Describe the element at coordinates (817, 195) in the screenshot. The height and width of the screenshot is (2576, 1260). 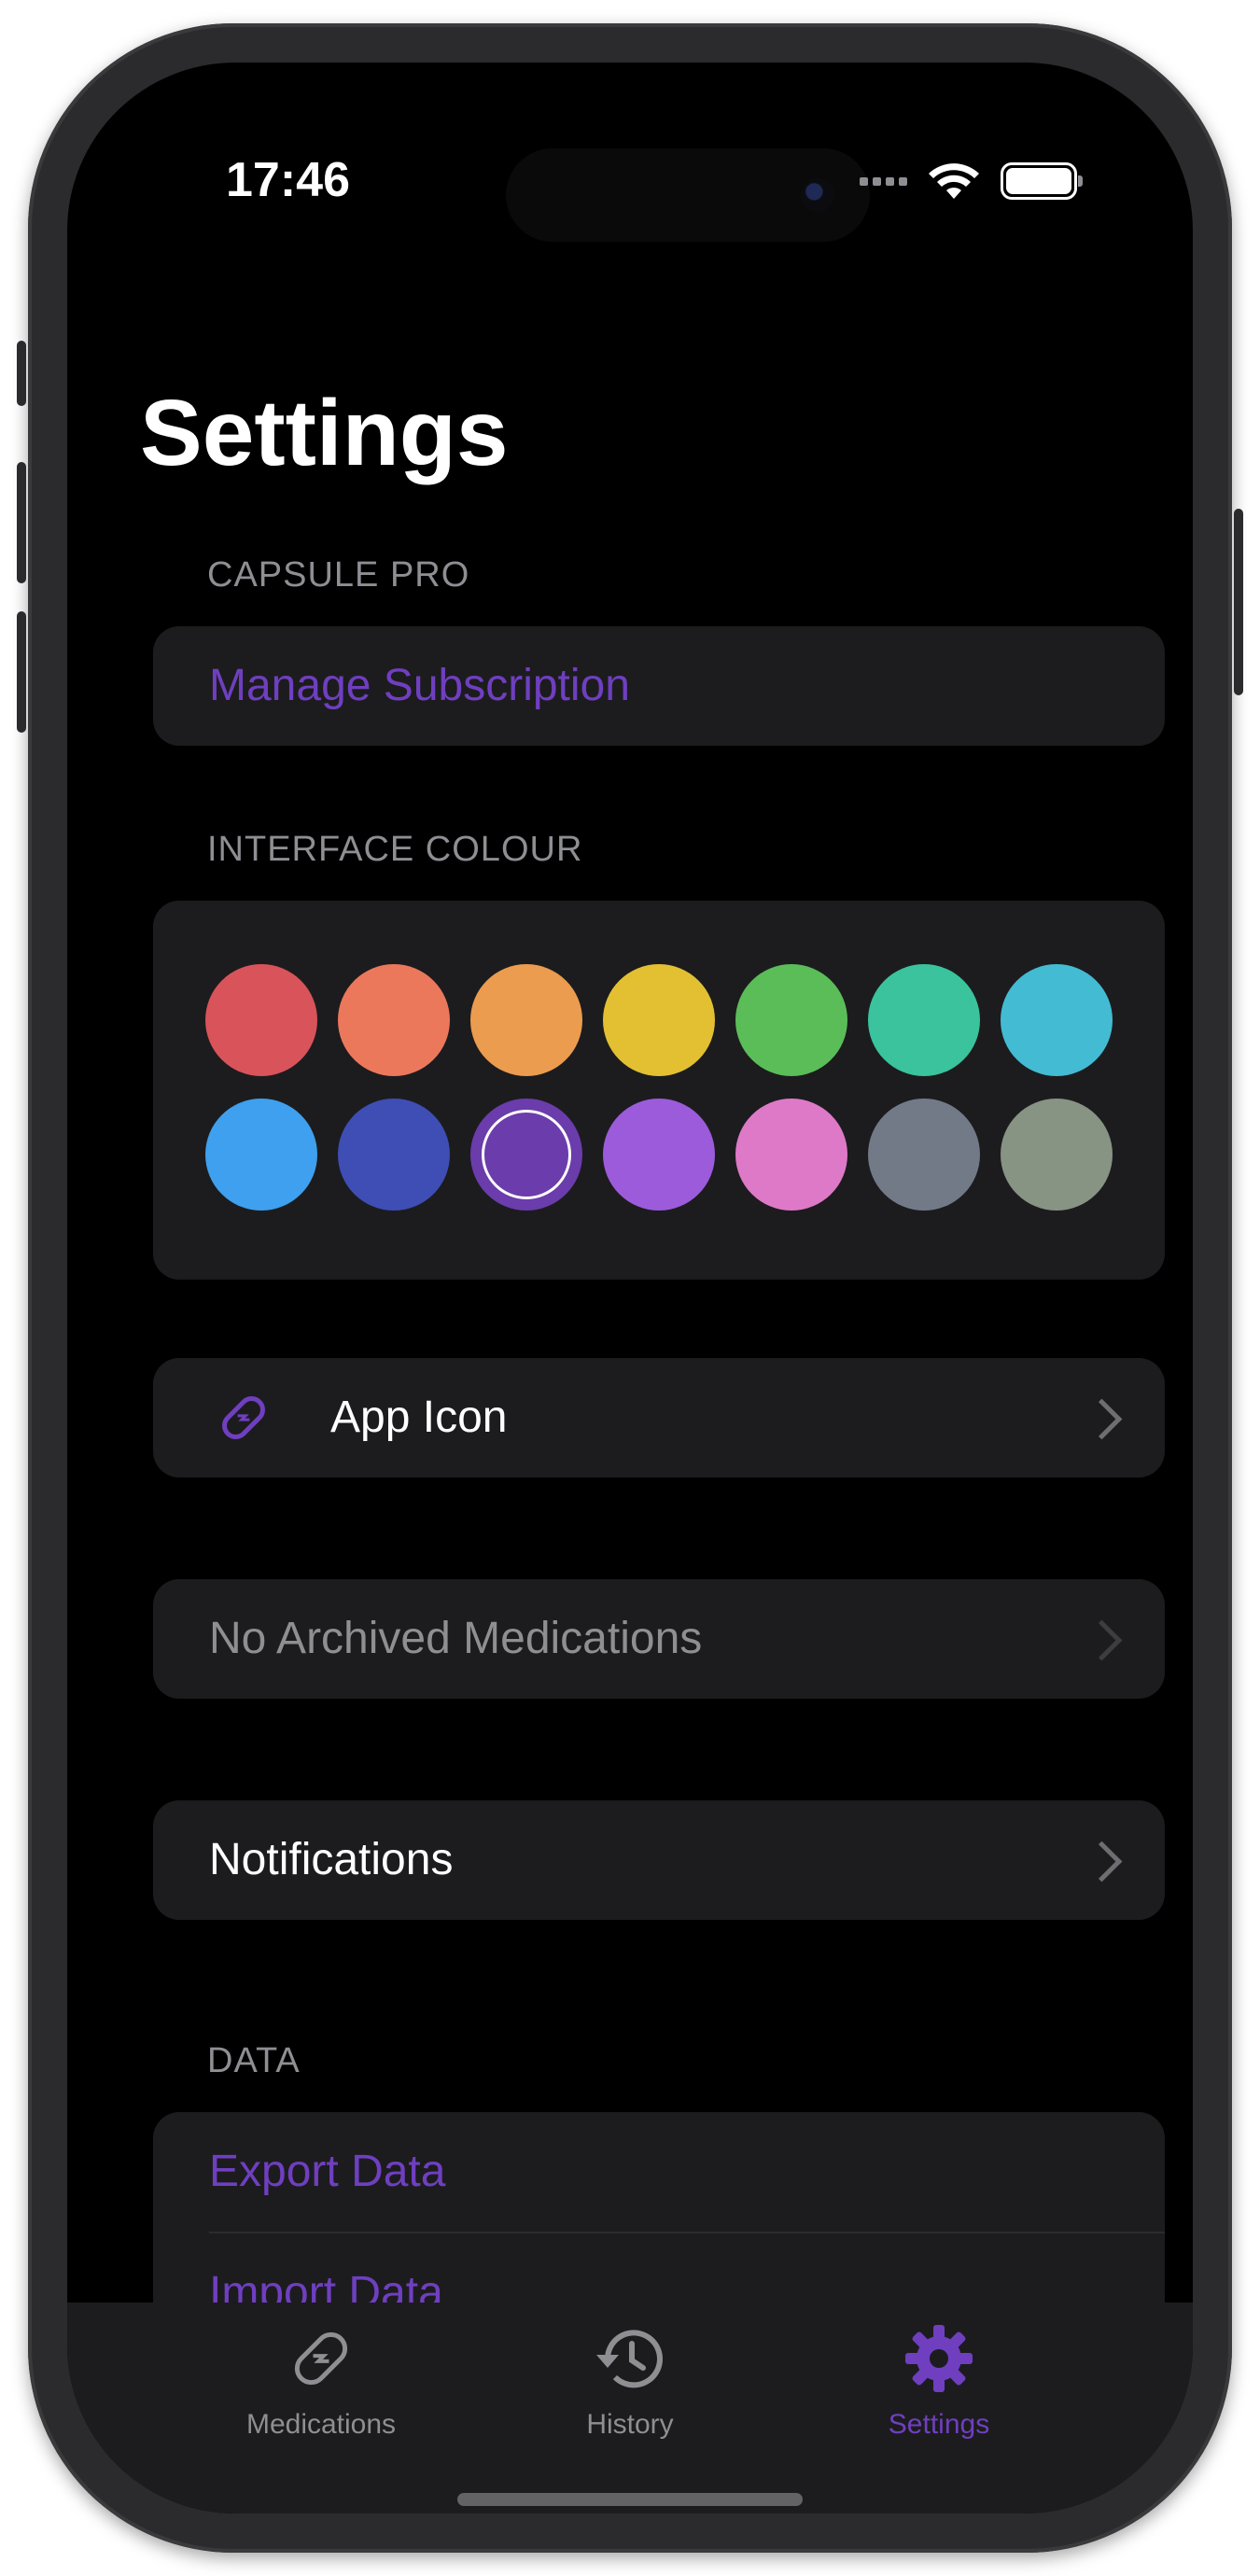
I see `camera-icon` at that location.